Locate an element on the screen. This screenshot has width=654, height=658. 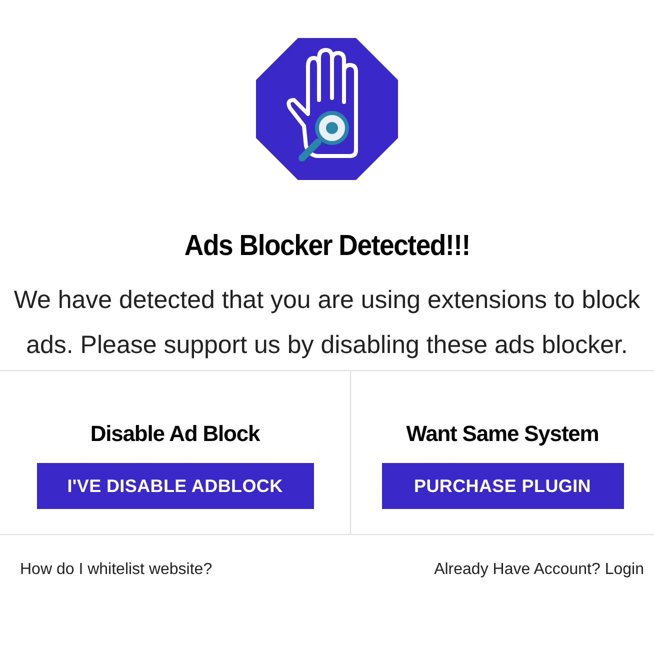
purchase-plugin-button: PURCHASE PLUGIN is located at coordinates (503, 486).